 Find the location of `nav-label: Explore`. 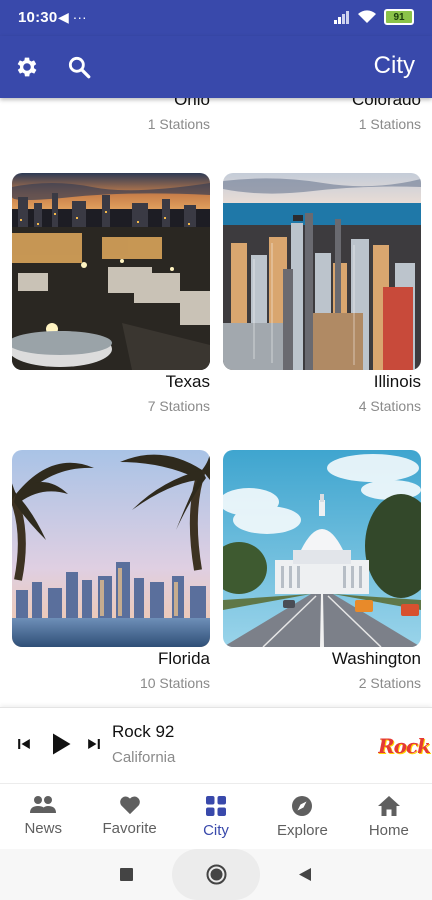

nav-label: Explore is located at coordinates (302, 830).